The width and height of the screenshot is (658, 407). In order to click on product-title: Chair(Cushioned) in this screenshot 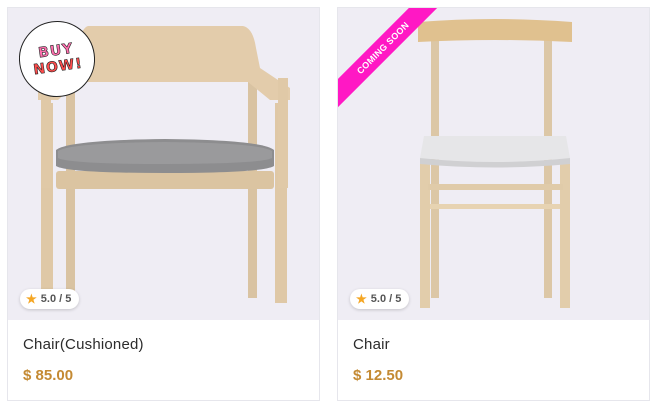, I will do `click(83, 344)`.